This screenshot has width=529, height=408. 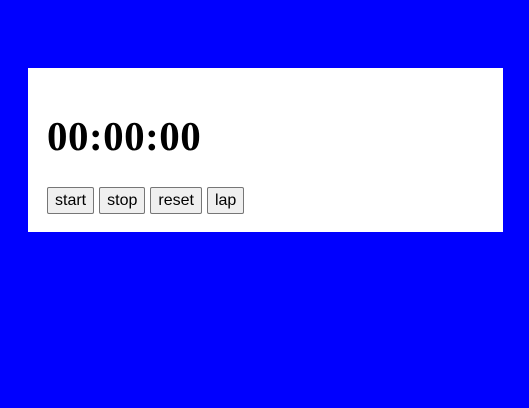 I want to click on control-buttons: start stop reset lap, so click(x=146, y=200).